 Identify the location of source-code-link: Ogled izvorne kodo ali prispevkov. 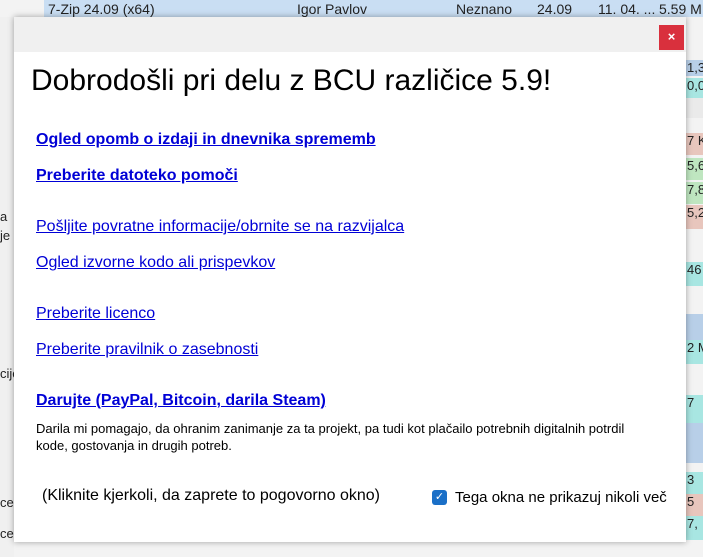
(155, 263).